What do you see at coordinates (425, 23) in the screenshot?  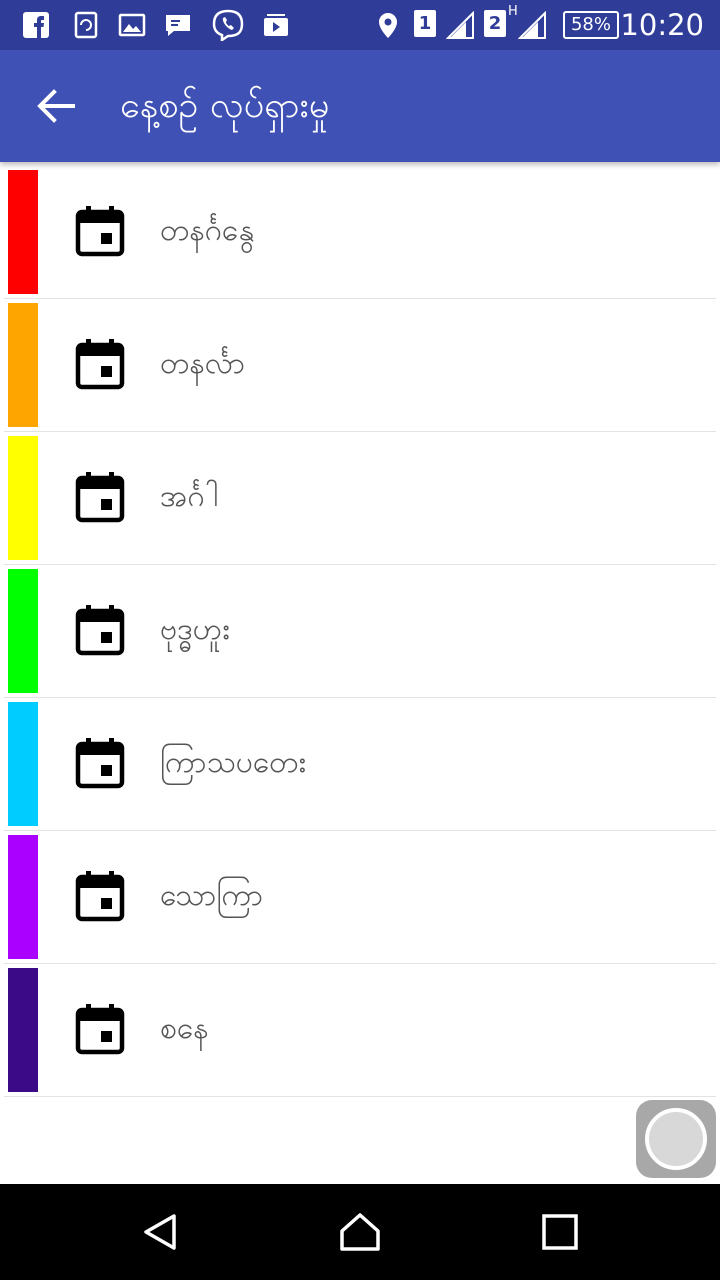 I see `sim1-badge: 1` at bounding box center [425, 23].